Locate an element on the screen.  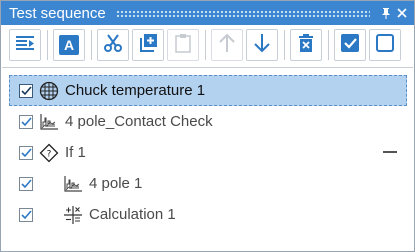
drag-grip is located at coordinates (242, 13).